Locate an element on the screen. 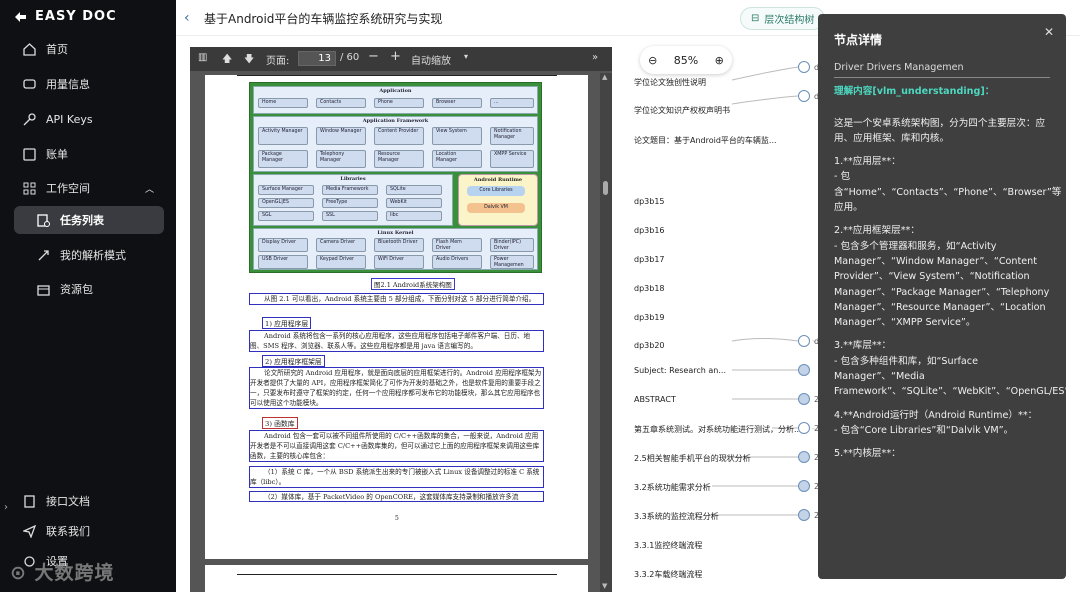 This screenshot has width=1080, height=592. detail-line: 2.**应用框架层**： is located at coordinates (877, 231).